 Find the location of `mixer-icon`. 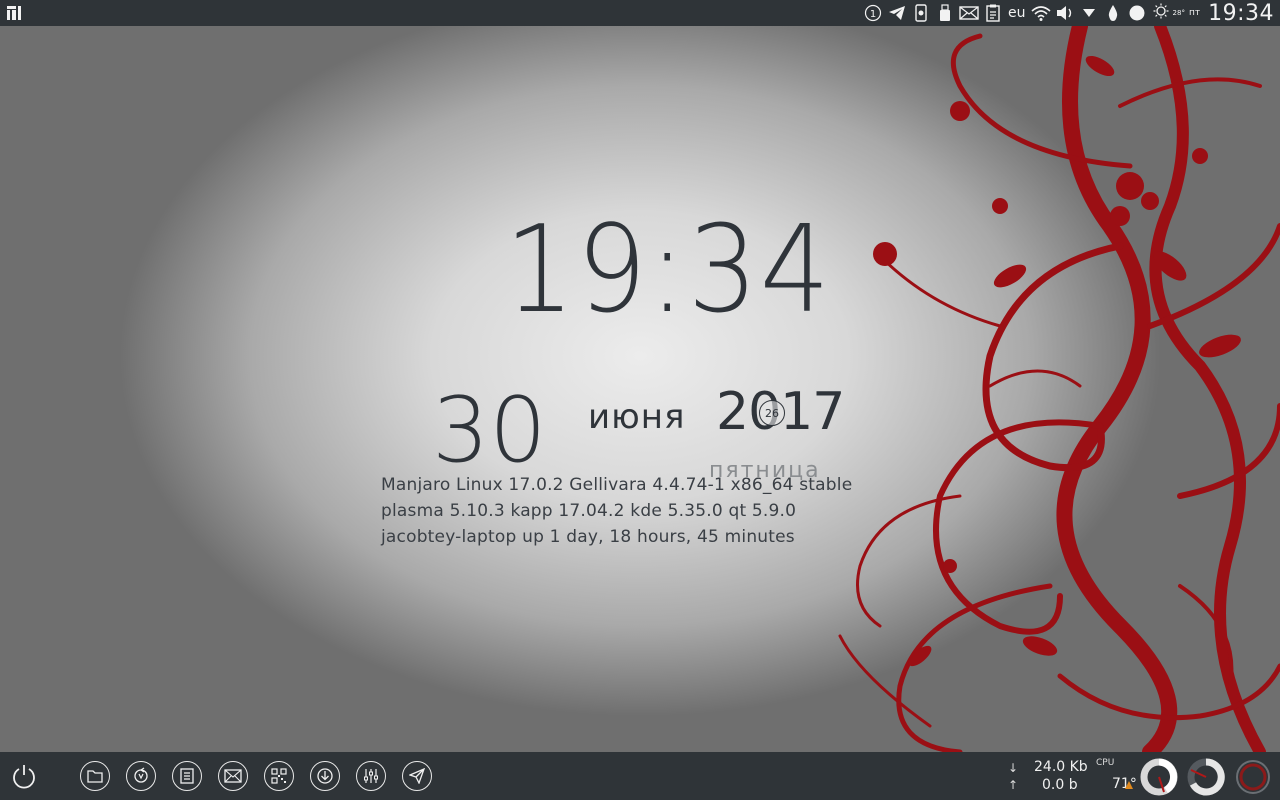

mixer-icon is located at coordinates (371, 776).